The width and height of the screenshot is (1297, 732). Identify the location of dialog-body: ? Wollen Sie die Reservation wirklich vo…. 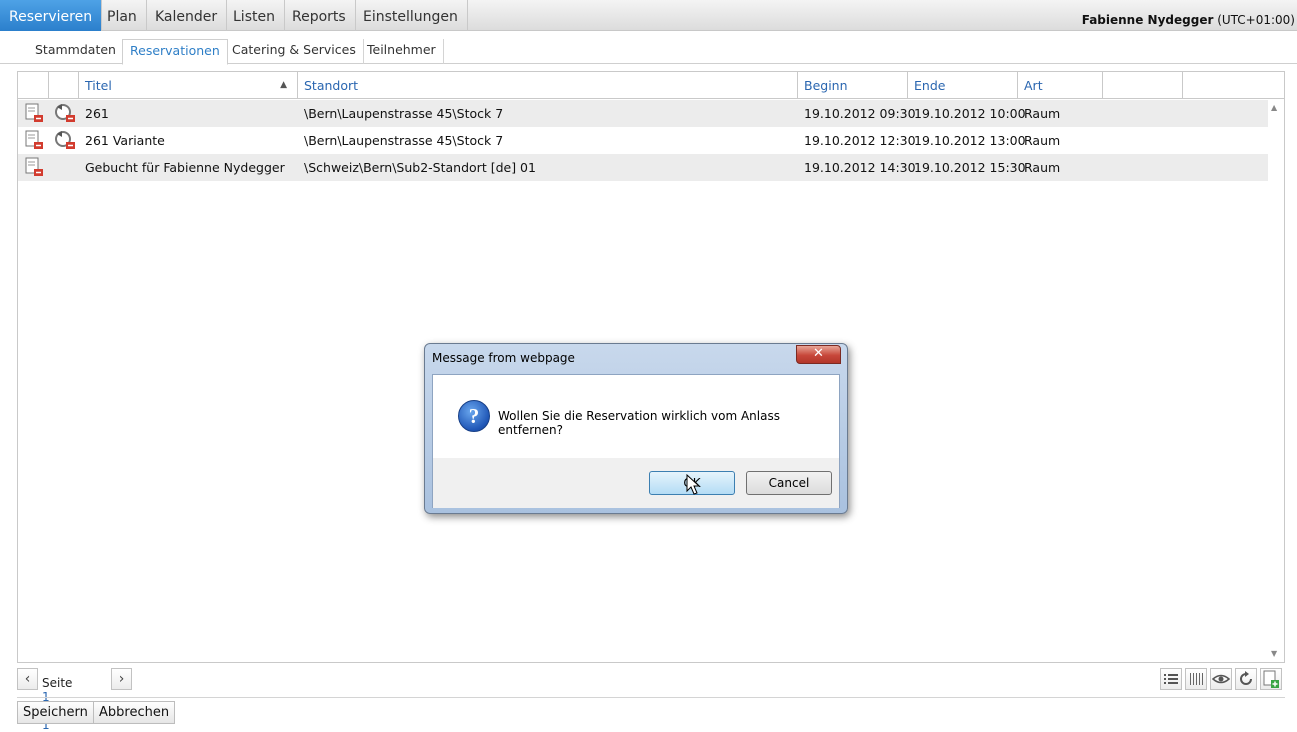
(636, 441).